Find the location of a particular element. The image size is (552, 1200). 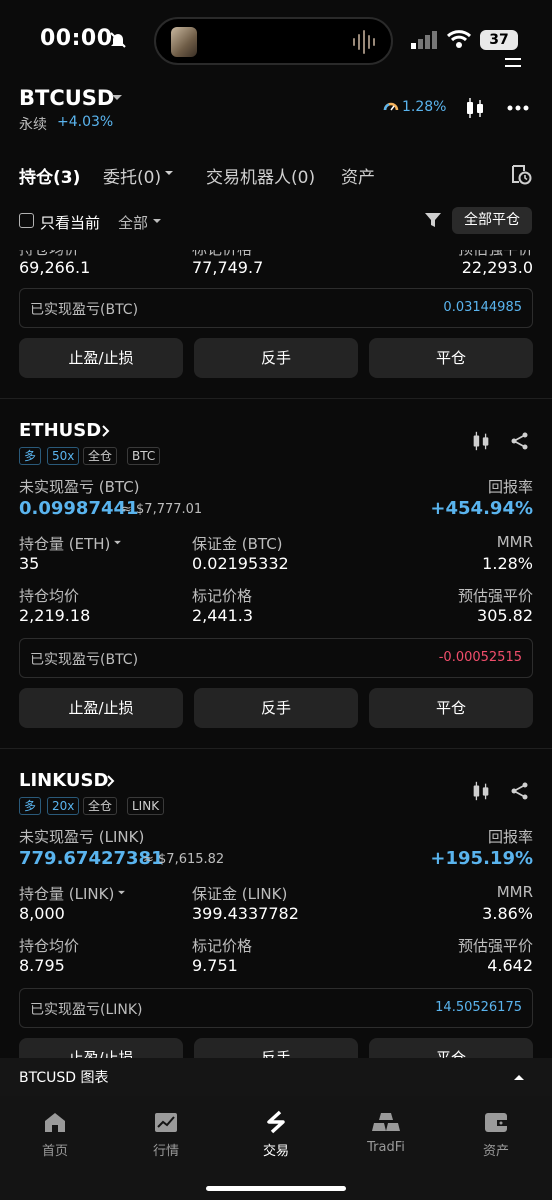

settle-currency-tag: LINK is located at coordinates (146, 806).